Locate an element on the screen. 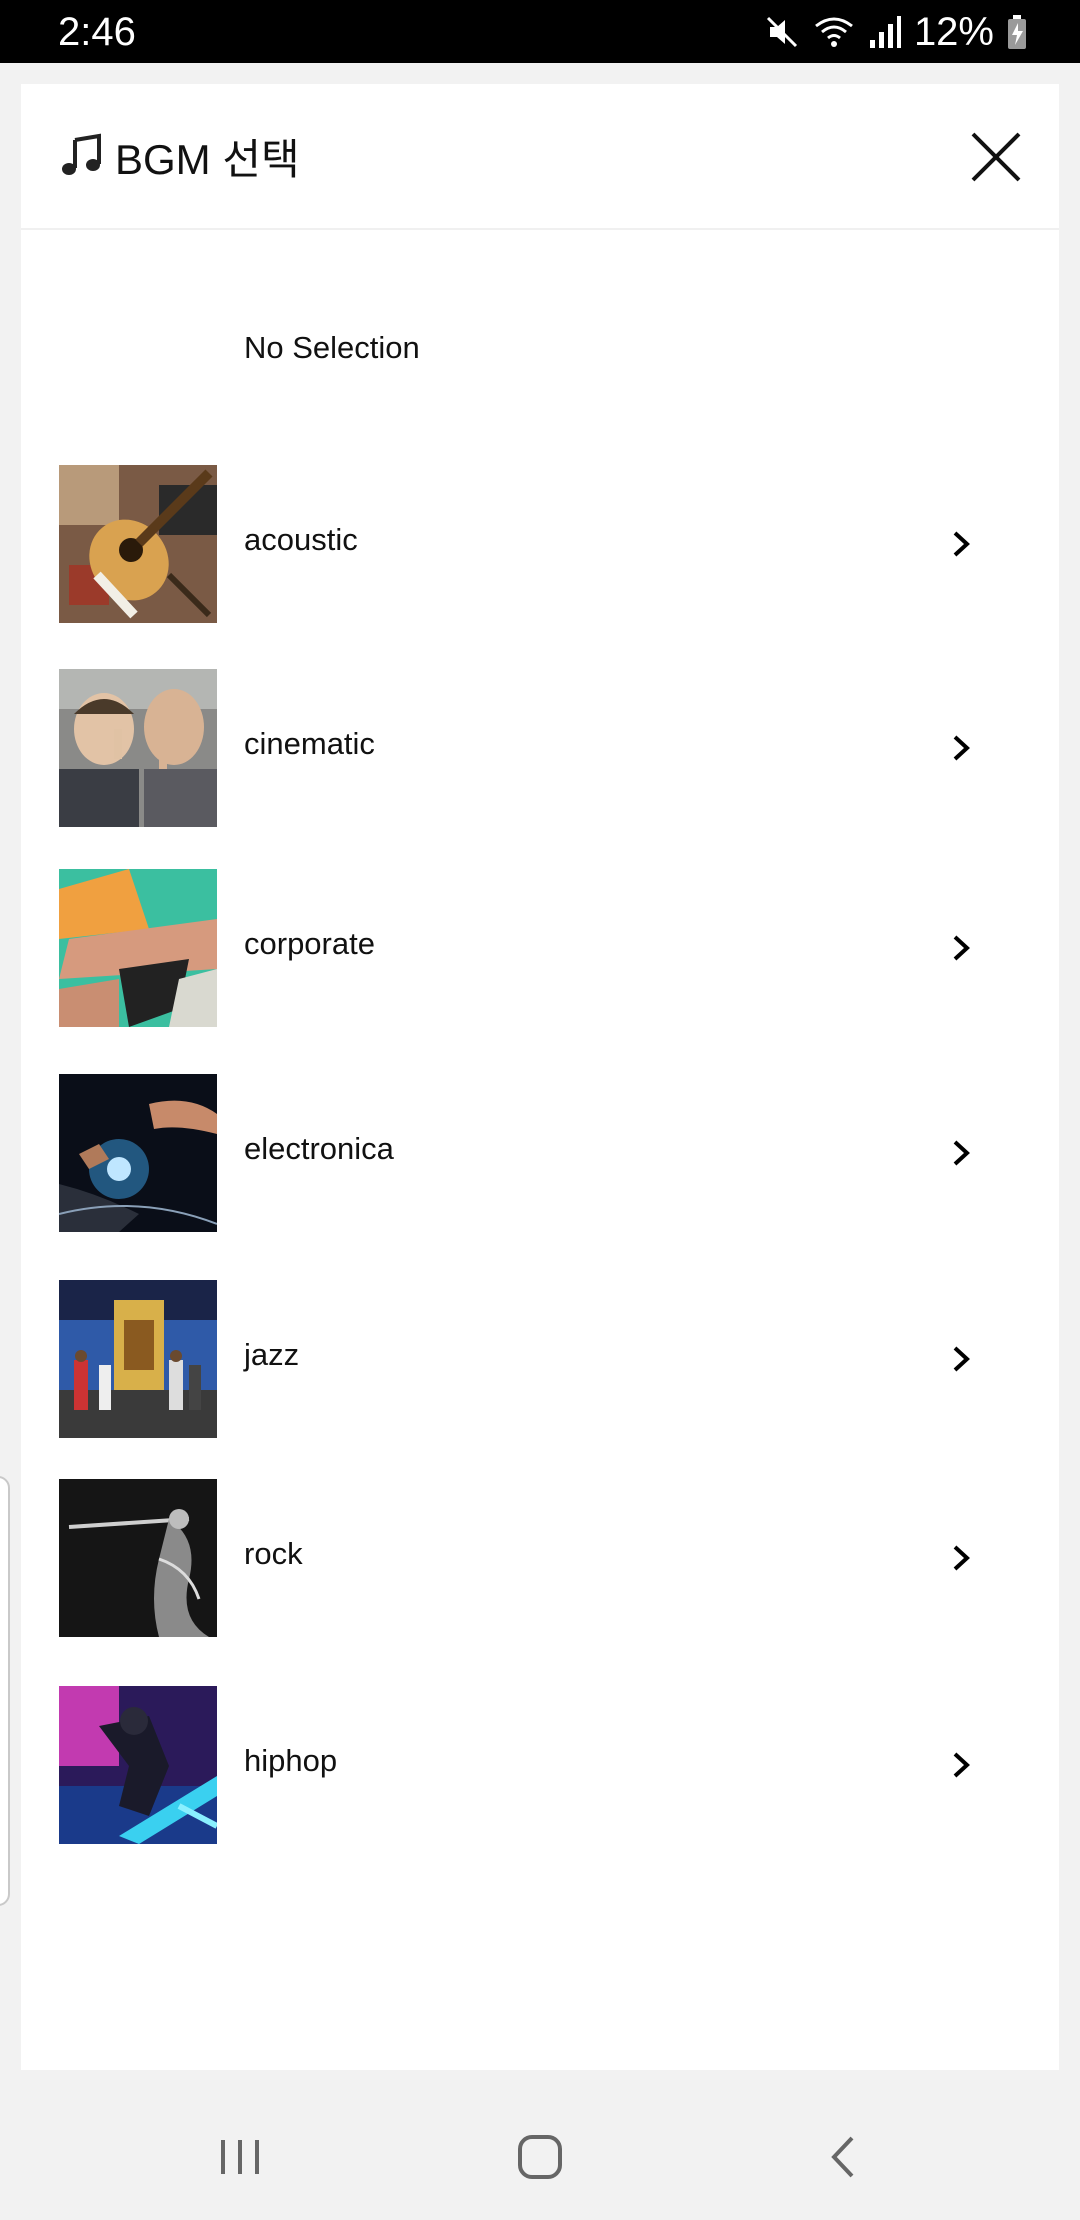  genre-item-hiphop: hiphop is located at coordinates (540, 1765).